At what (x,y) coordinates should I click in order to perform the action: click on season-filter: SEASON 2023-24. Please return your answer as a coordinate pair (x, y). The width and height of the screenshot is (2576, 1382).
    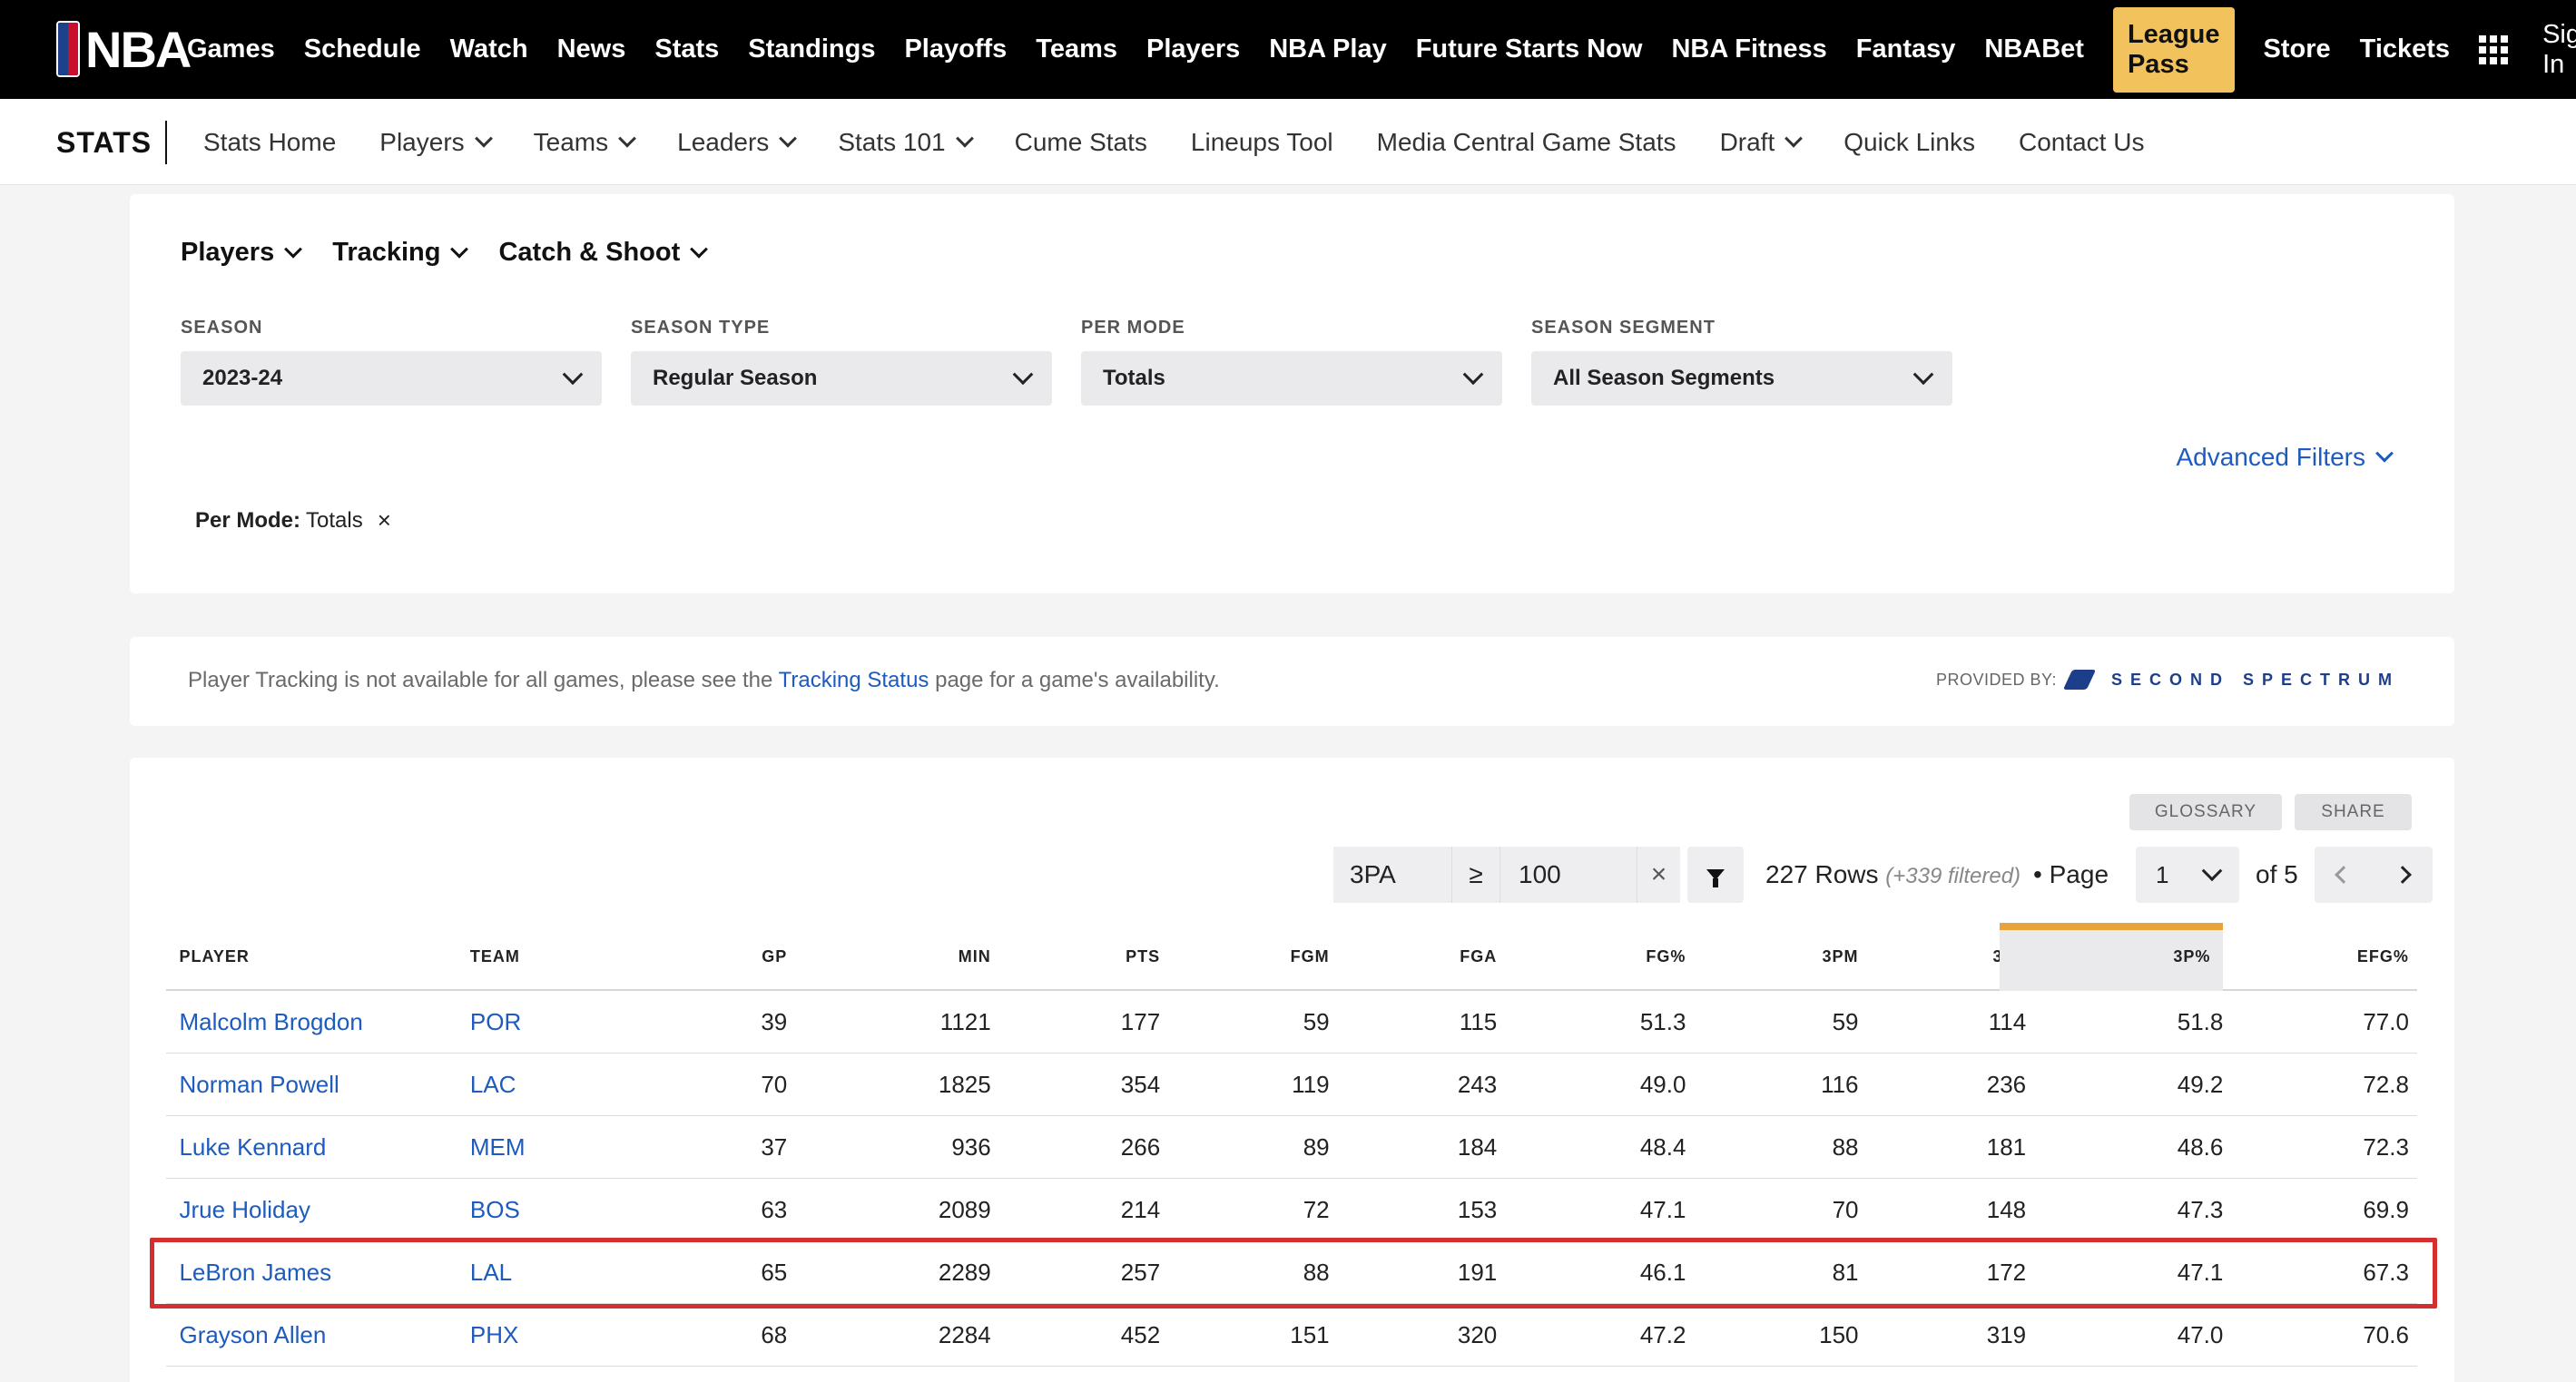
    Looking at the image, I should click on (391, 362).